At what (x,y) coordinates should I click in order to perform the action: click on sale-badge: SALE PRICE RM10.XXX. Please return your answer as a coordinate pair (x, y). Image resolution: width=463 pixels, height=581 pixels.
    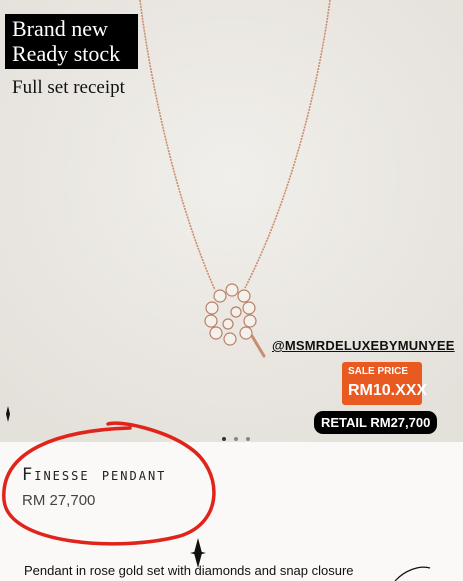
    Looking at the image, I should click on (384, 383).